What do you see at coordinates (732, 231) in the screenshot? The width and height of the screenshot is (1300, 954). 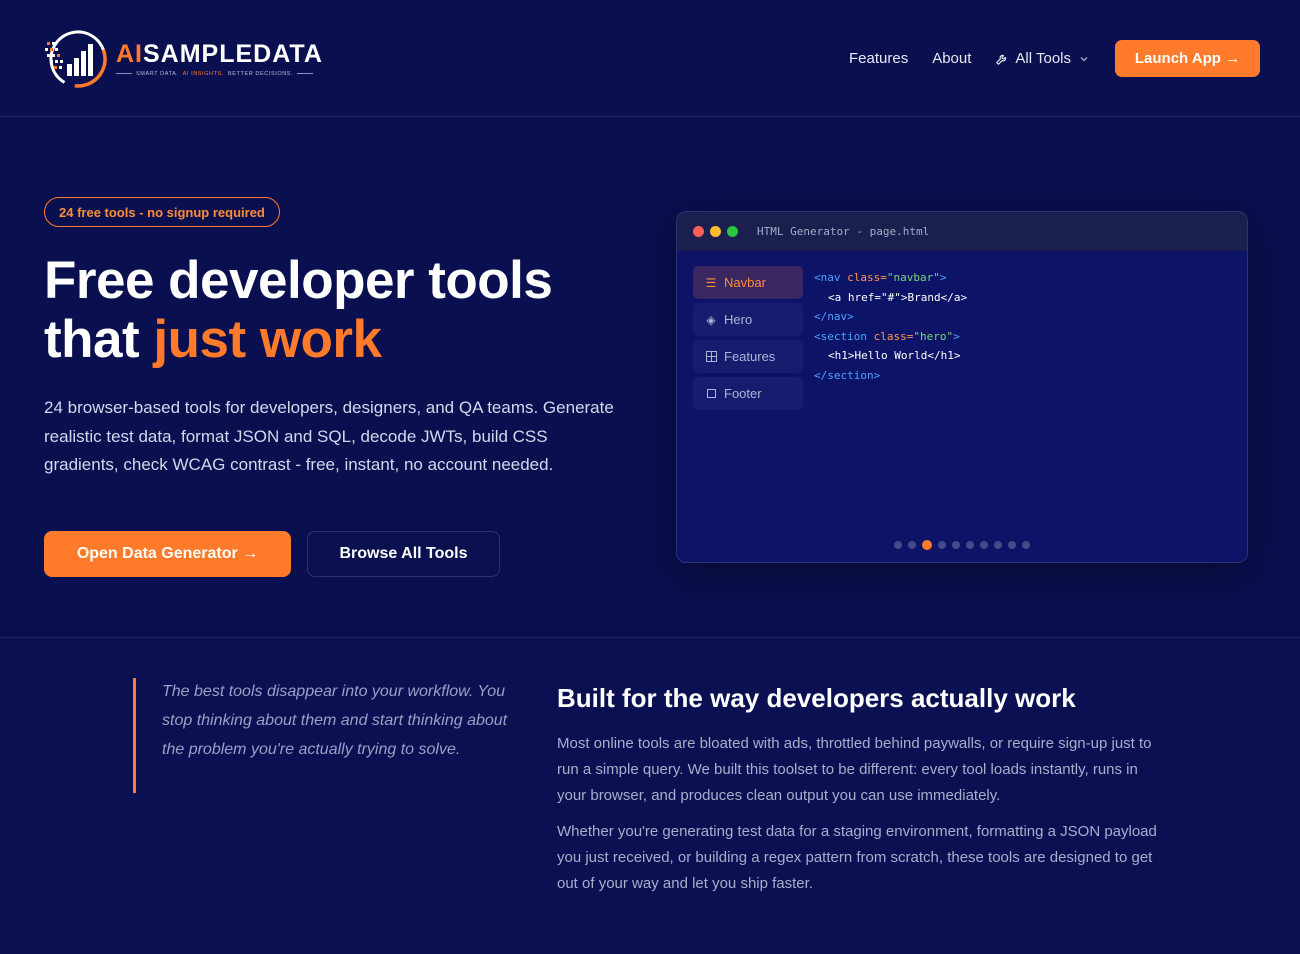 I see `maximize-dot-icon` at bounding box center [732, 231].